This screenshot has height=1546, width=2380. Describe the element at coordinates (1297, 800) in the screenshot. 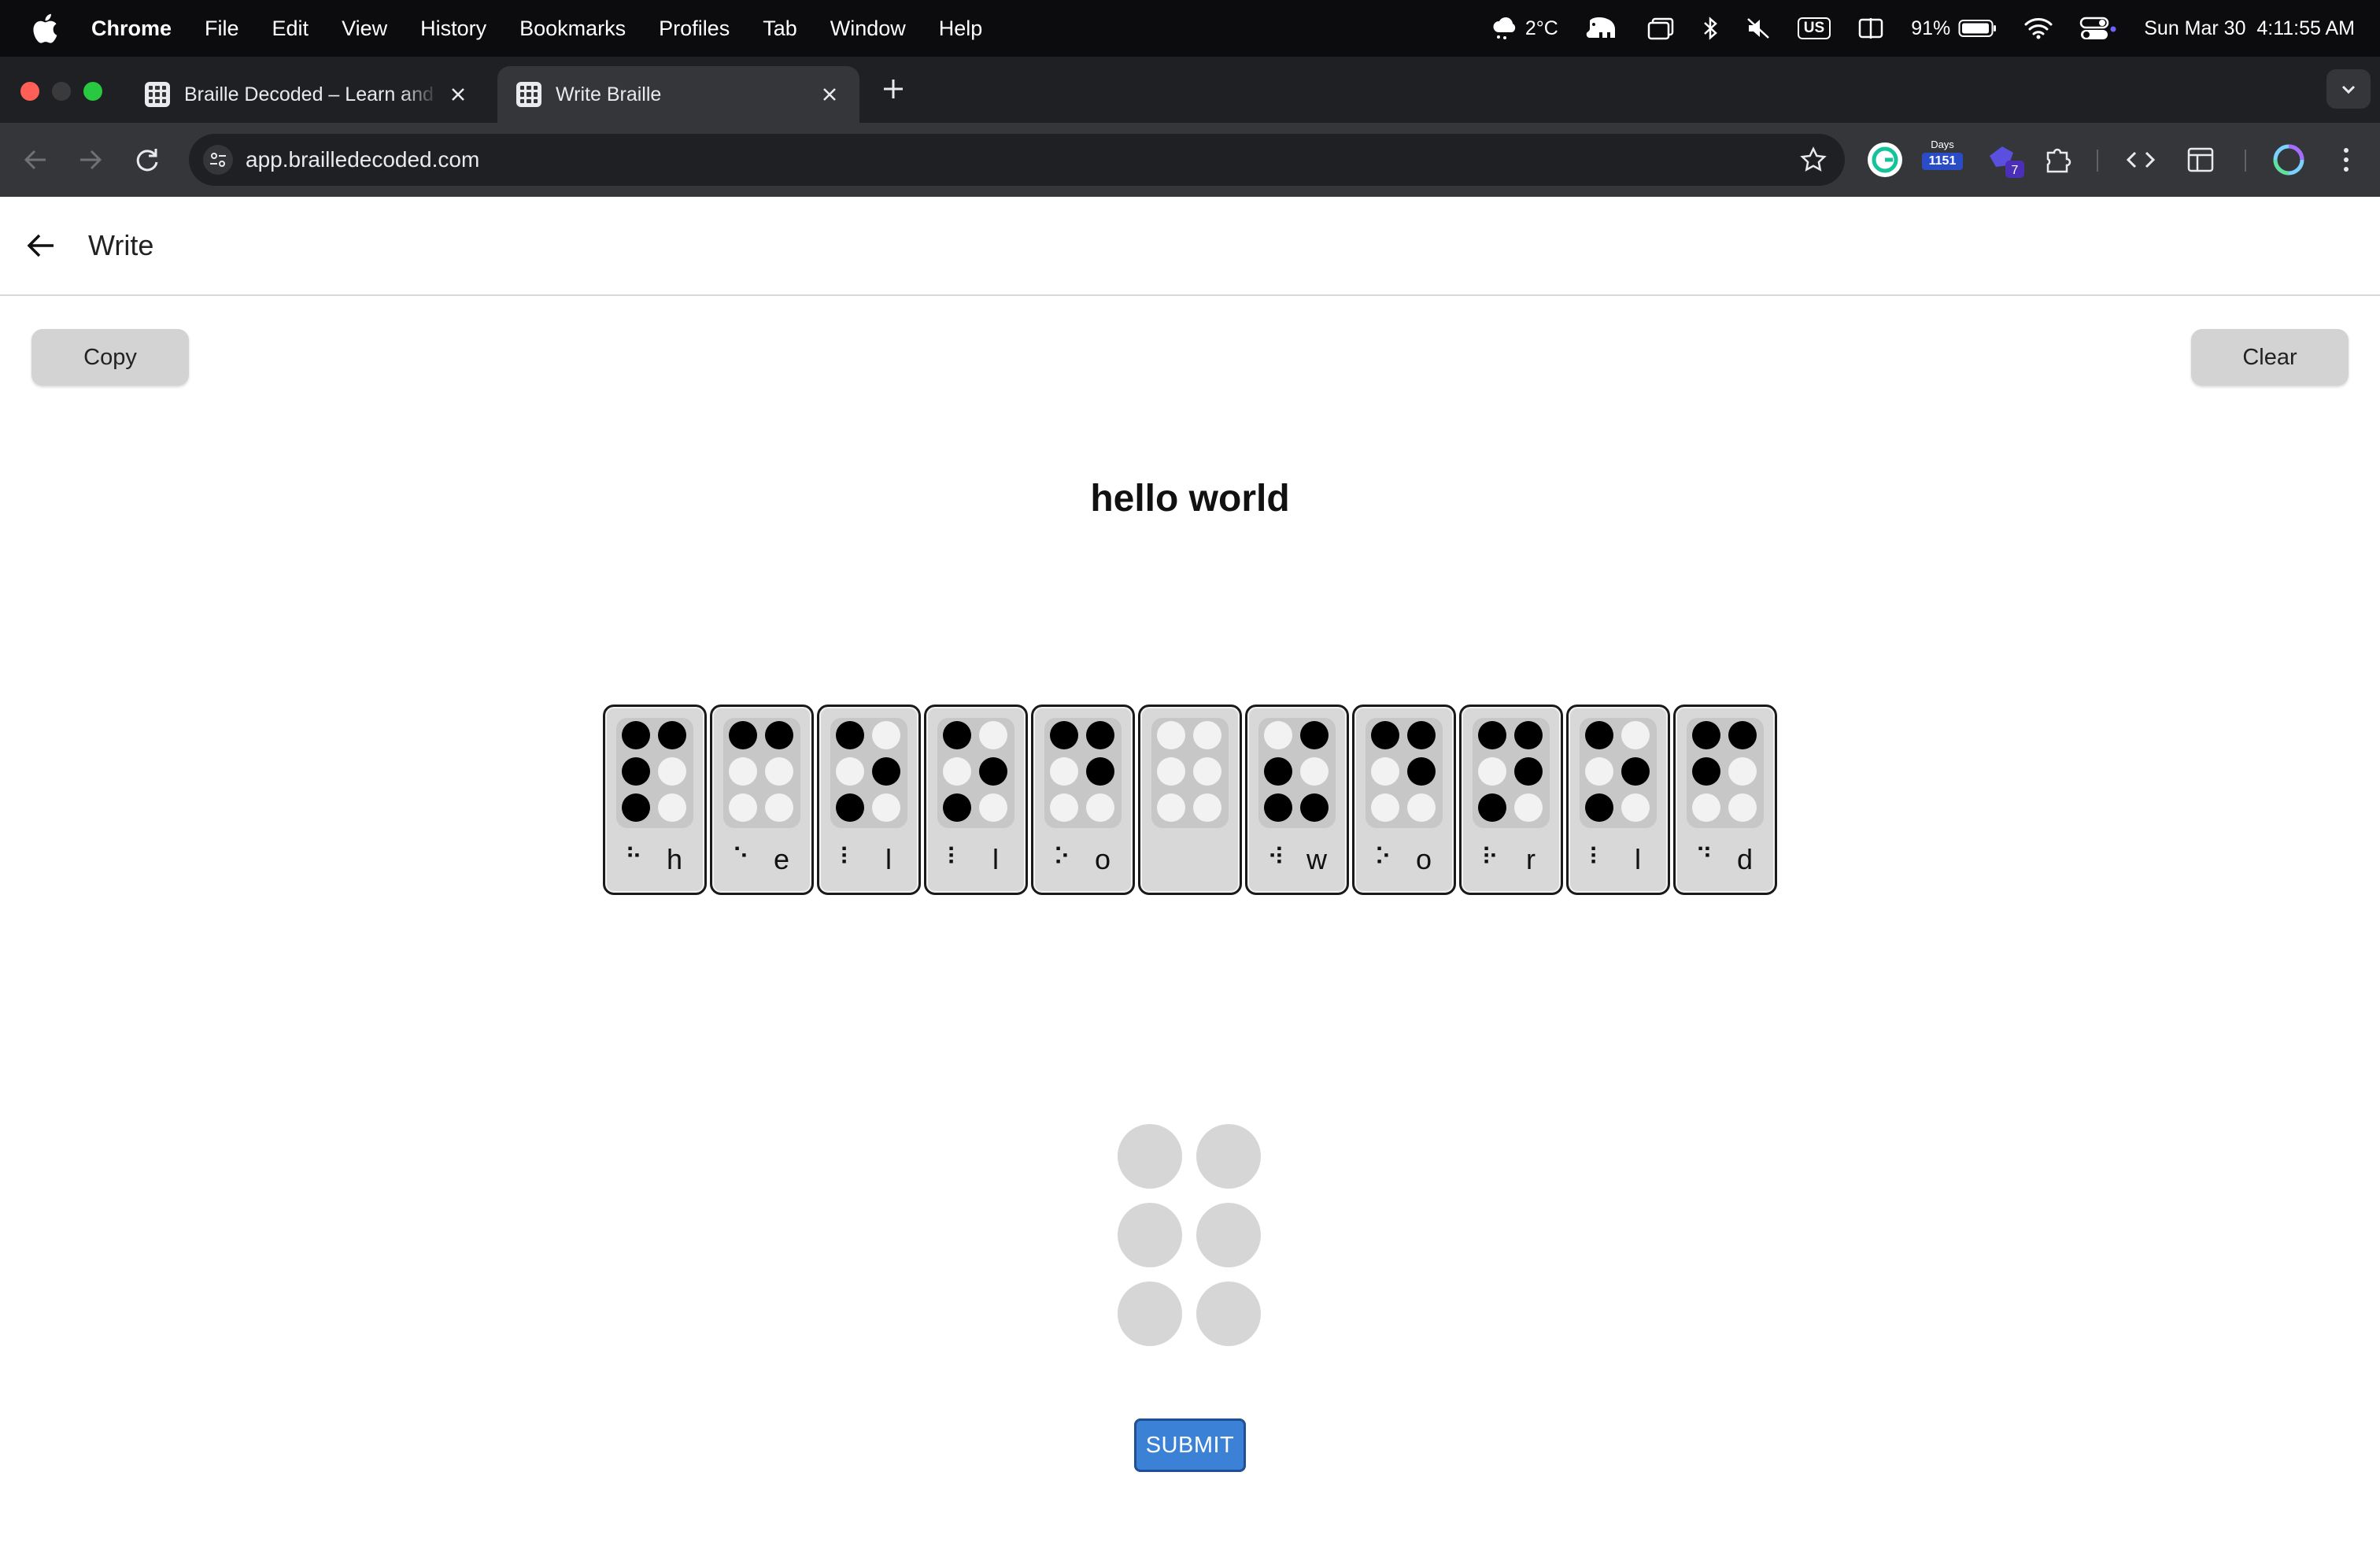

I see `braille-cell: ⠺ w` at that location.